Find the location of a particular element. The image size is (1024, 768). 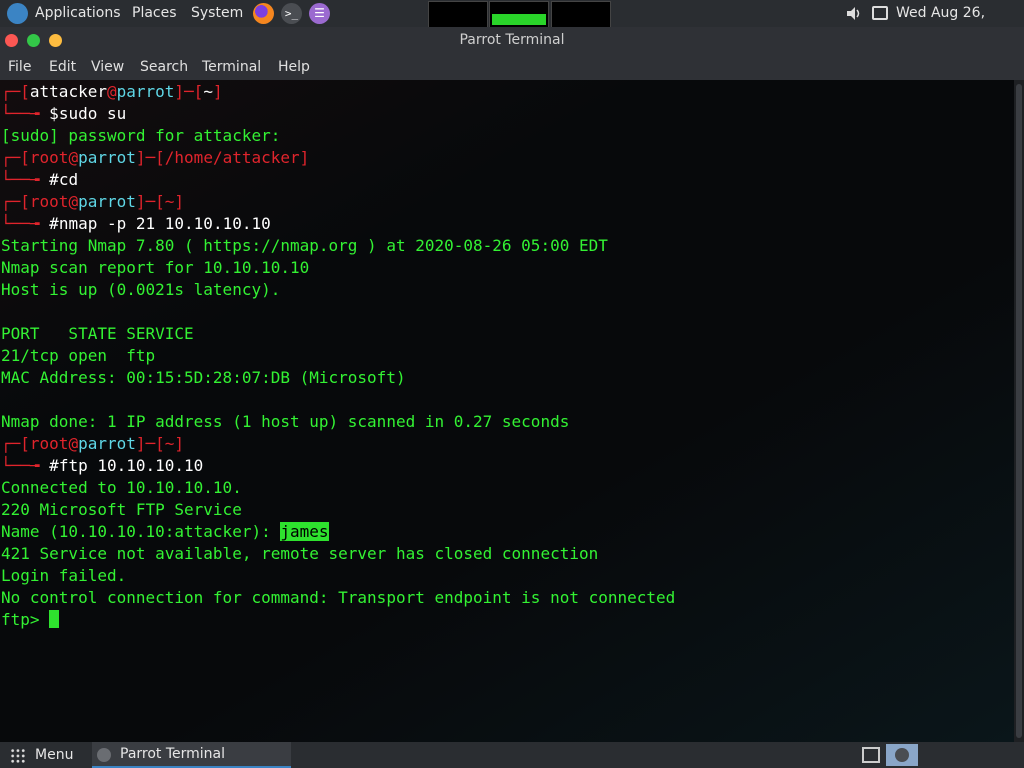

menu-button: Menu is located at coordinates (54, 755).